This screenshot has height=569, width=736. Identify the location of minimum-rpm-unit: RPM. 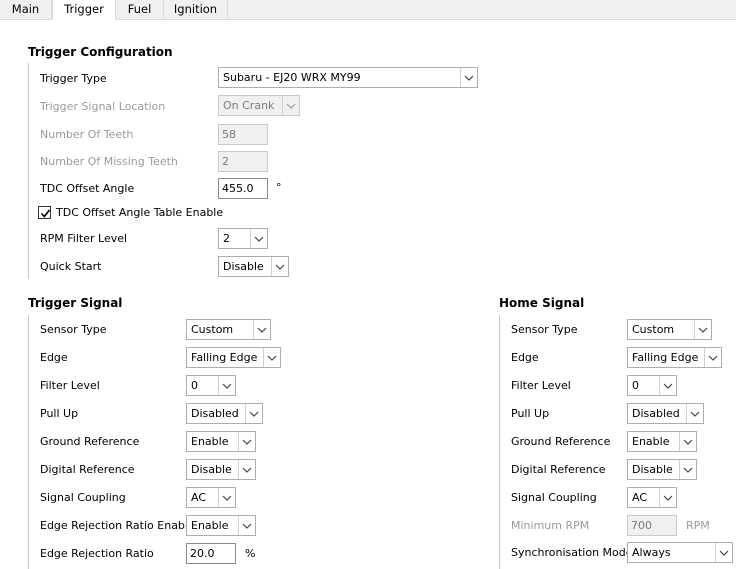
(698, 525).